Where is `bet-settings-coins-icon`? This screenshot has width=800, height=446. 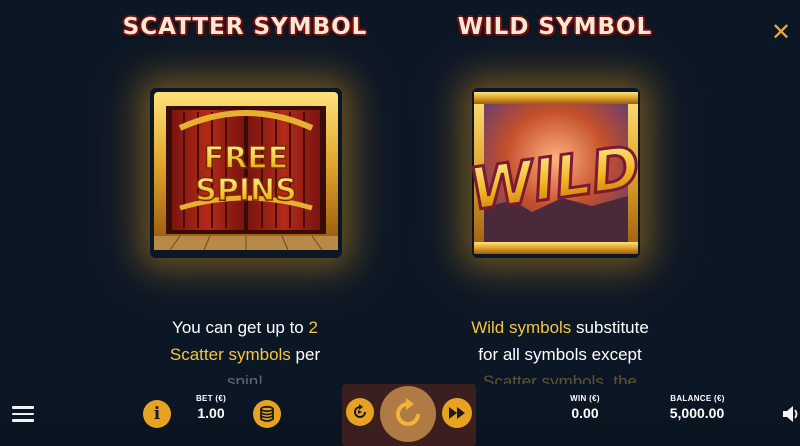
bet-settings-coins-icon is located at coordinates (267, 414).